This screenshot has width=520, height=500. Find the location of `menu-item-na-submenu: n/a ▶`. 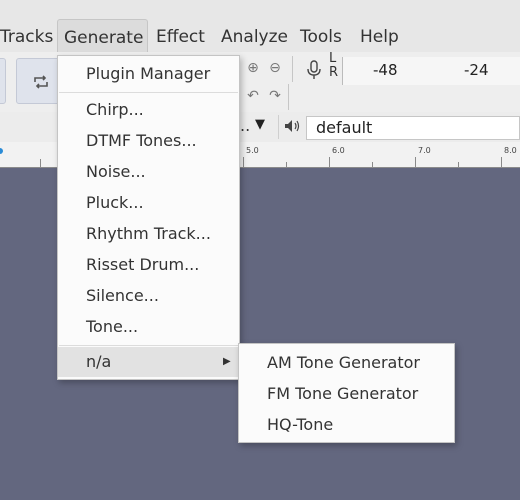

menu-item-na-submenu: n/a ▶ is located at coordinates (148, 362).